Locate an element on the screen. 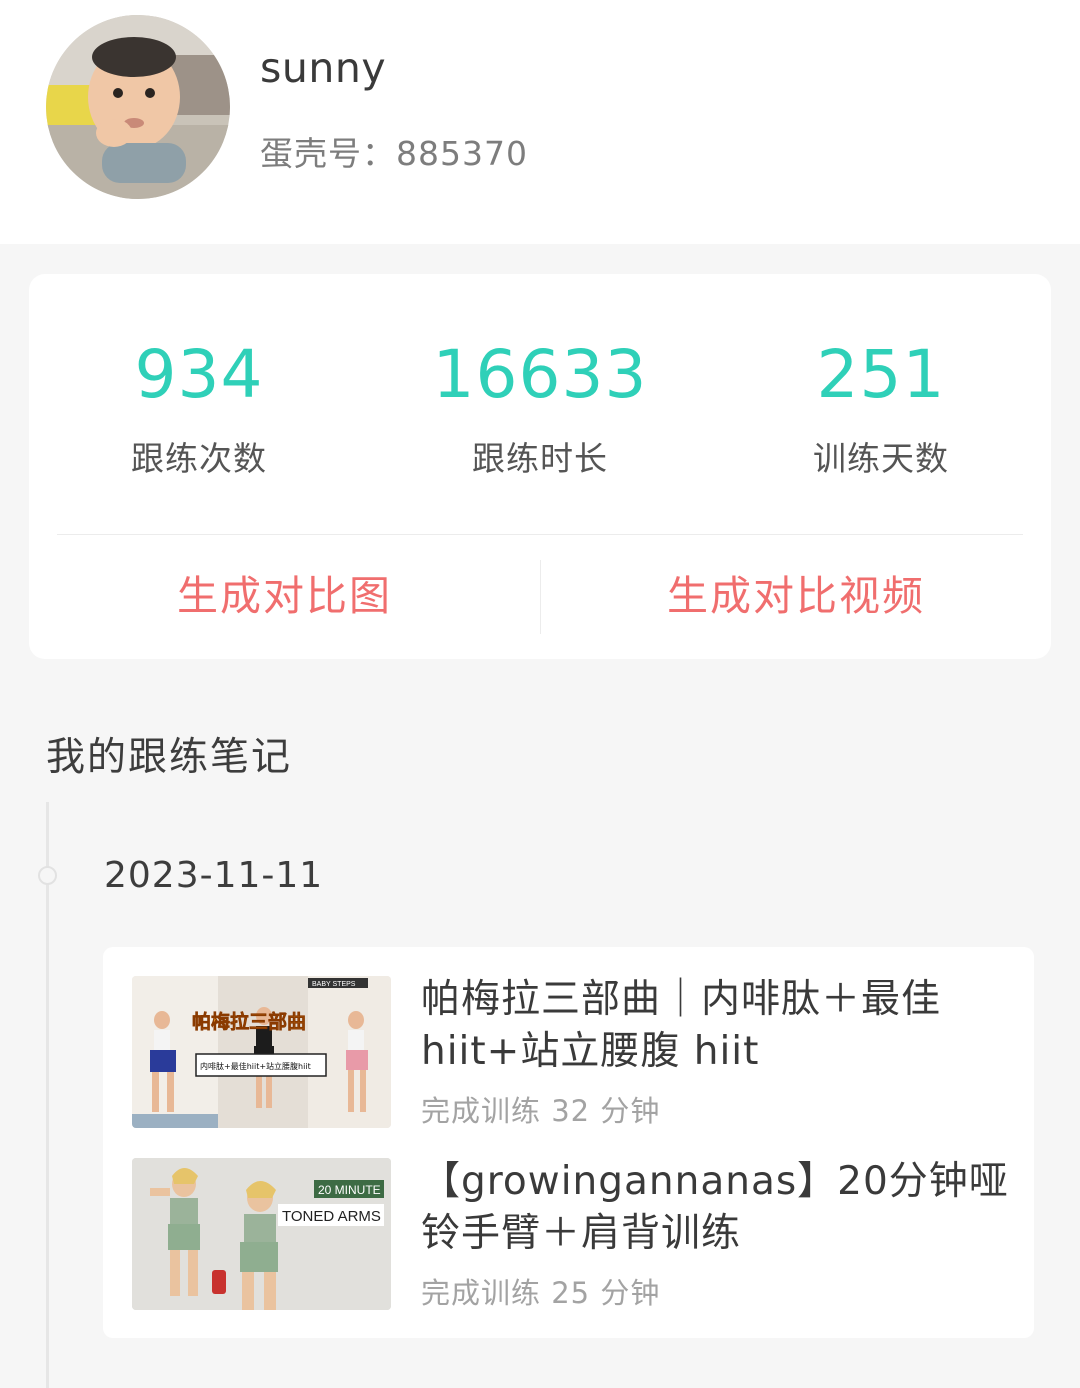  thumb-badge: BABY STEPS is located at coordinates (334, 984).